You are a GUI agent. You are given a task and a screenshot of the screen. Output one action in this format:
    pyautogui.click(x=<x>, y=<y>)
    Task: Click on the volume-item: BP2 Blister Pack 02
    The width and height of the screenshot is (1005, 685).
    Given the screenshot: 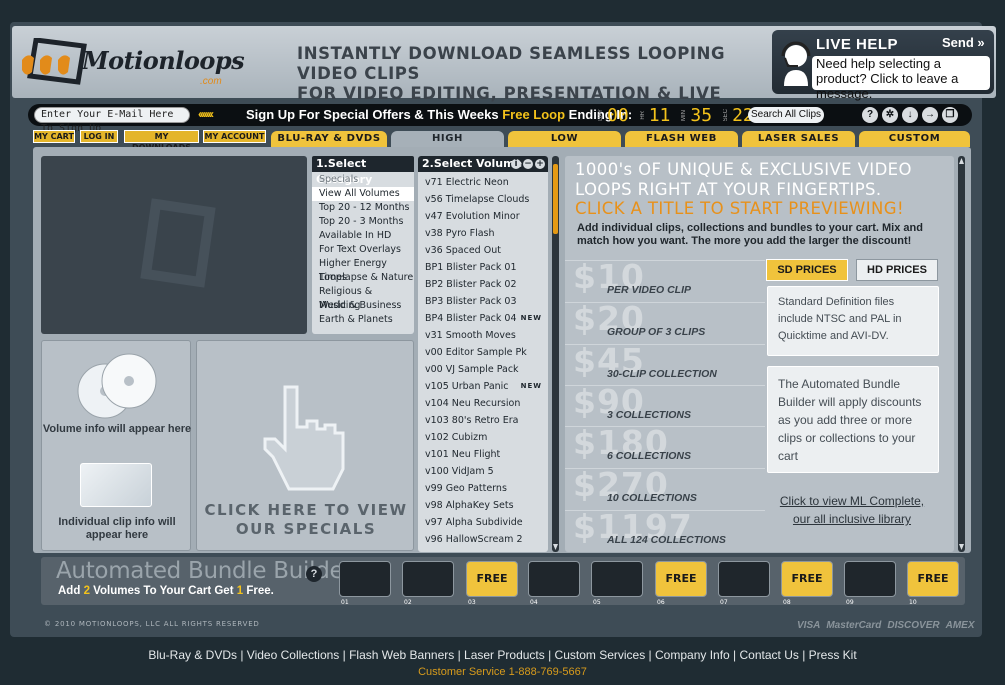 What is the action you would take?
    pyautogui.click(x=483, y=284)
    